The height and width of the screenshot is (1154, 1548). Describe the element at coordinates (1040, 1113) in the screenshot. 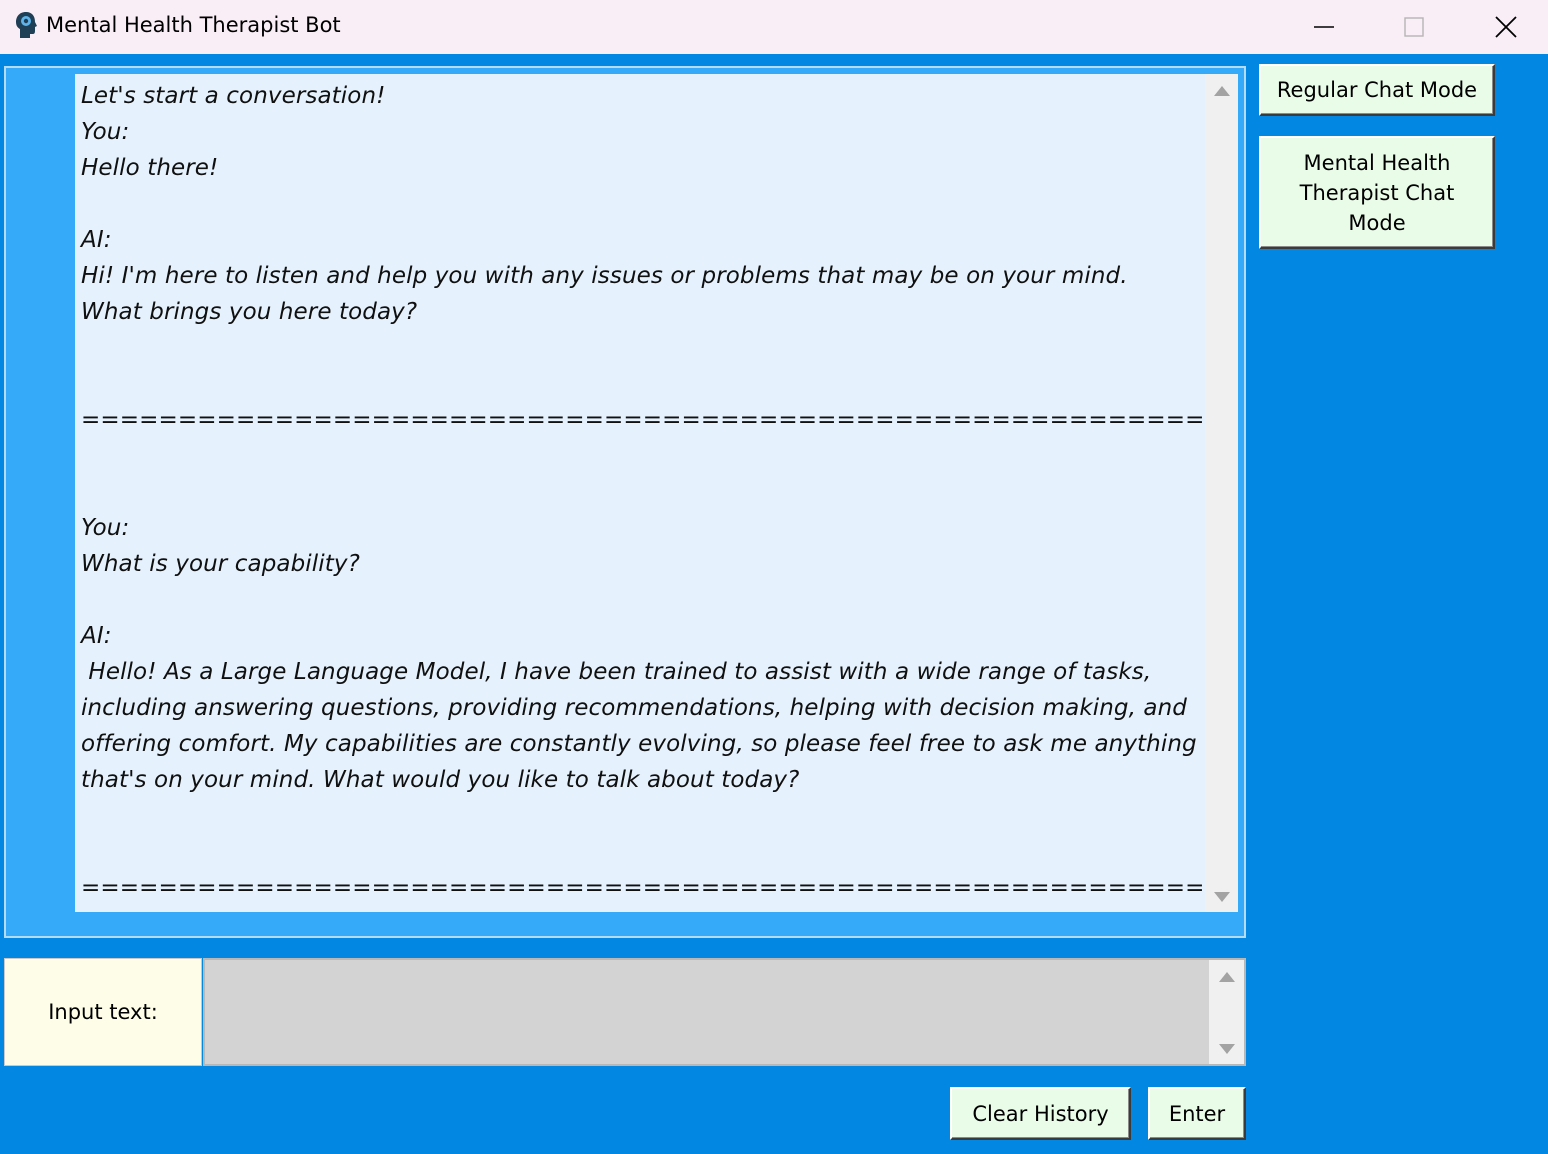

I see `clear-history-button: Clear History` at that location.